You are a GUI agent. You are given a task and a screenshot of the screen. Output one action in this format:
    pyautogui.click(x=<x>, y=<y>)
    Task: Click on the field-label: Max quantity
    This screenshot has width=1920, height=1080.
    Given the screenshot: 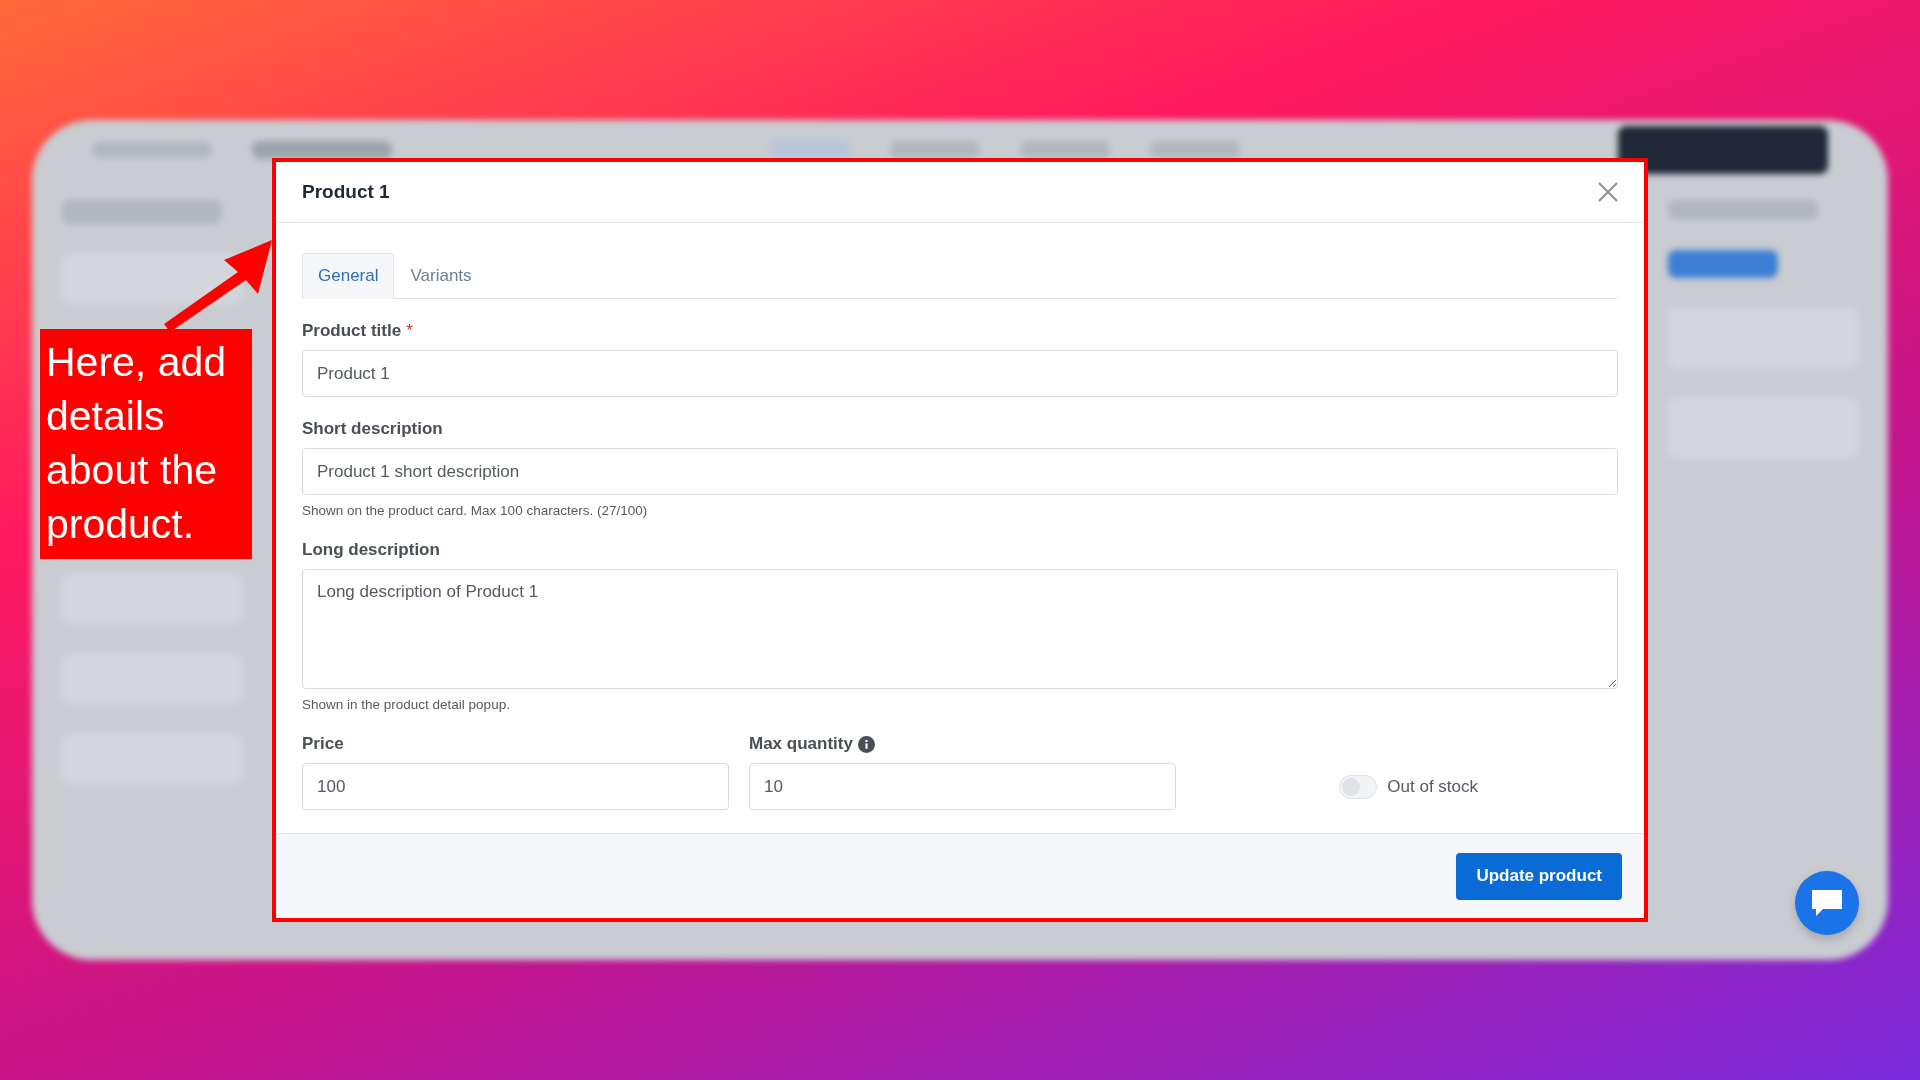 What is the action you would take?
    pyautogui.click(x=801, y=744)
    